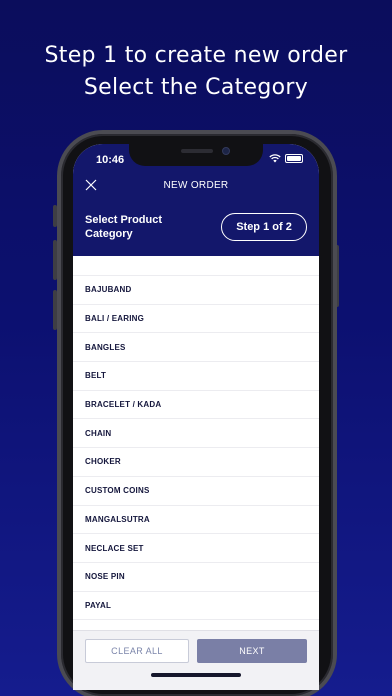 The image size is (392, 696). Describe the element at coordinates (196, 55) in the screenshot. I see `promo-line-1: Step 1 to create new order` at that location.